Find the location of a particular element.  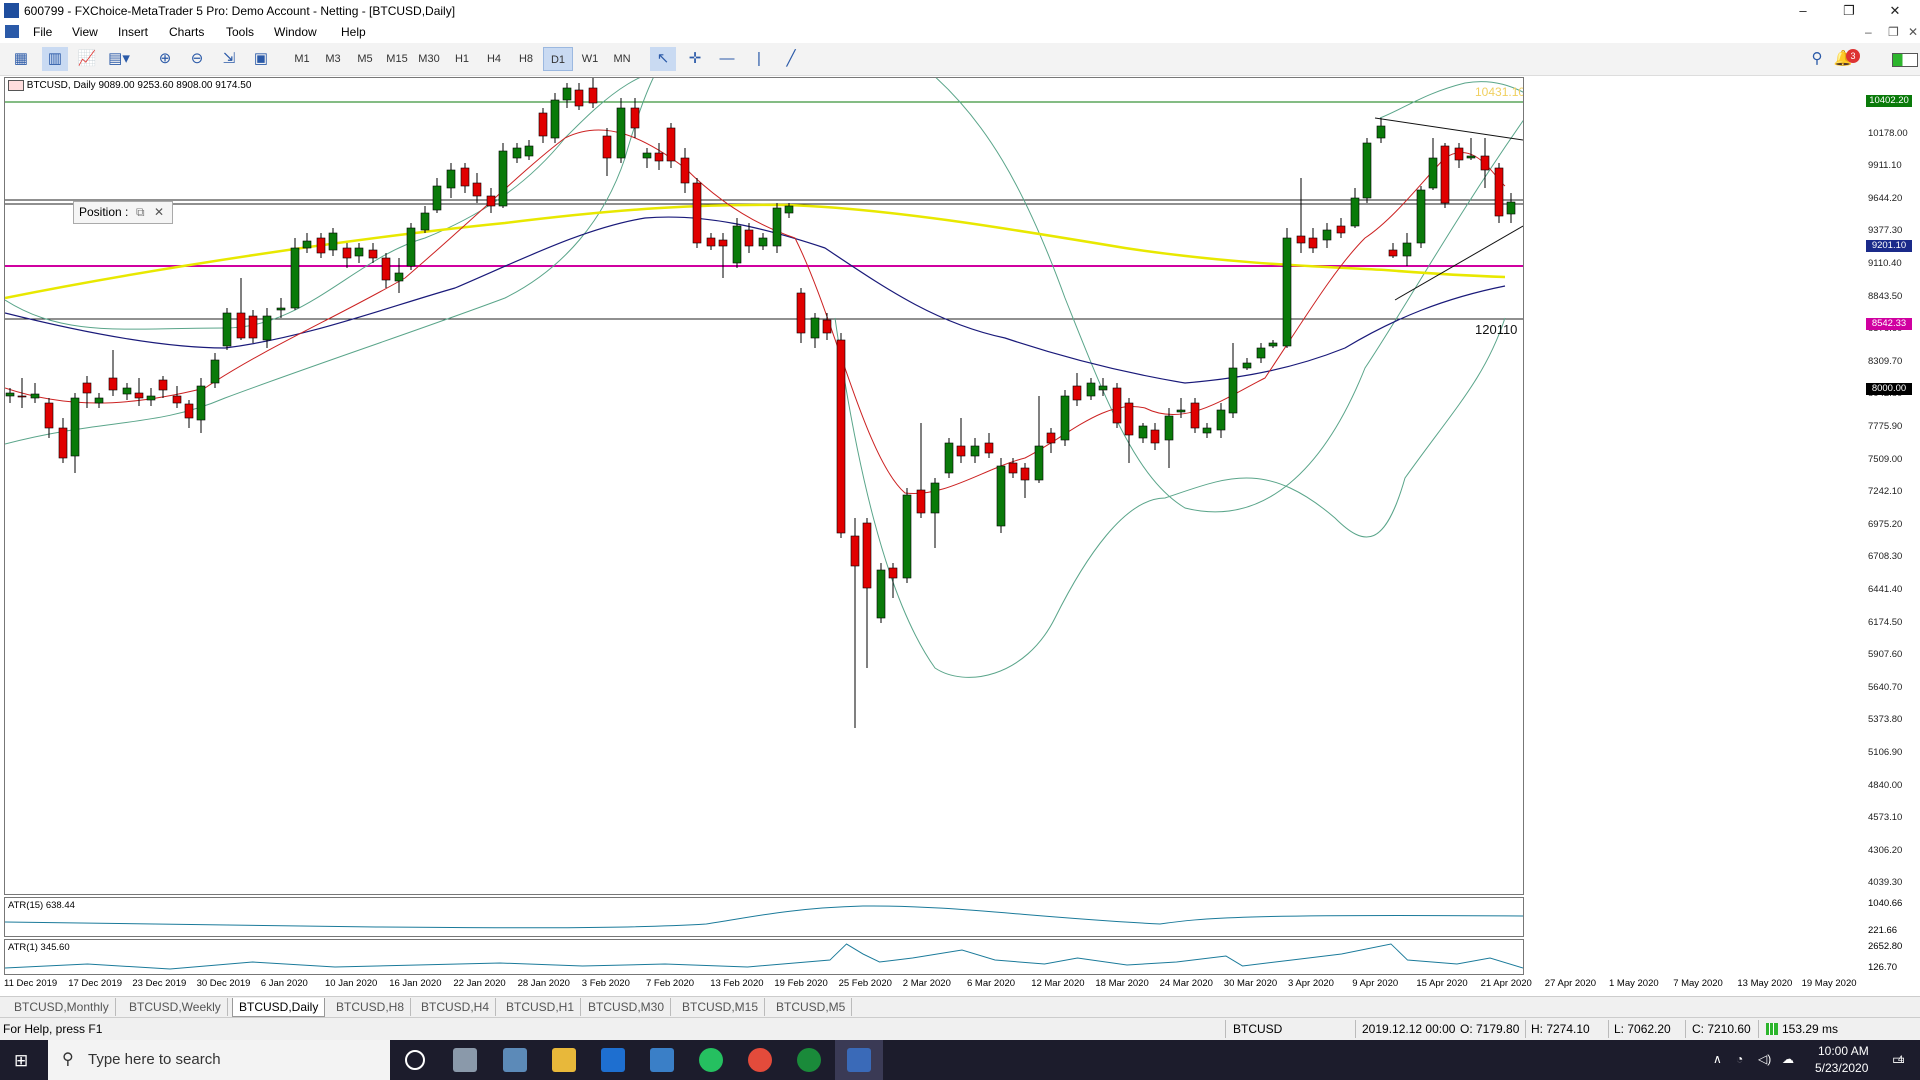

chart-window-icon is located at coordinates (12, 31).